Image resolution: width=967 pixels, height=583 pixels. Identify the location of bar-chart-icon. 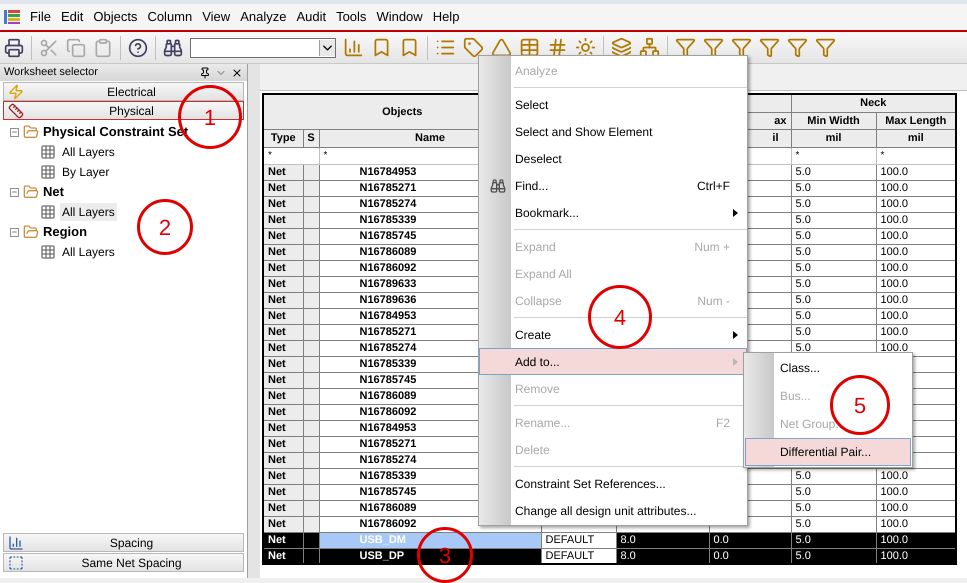
(353, 47).